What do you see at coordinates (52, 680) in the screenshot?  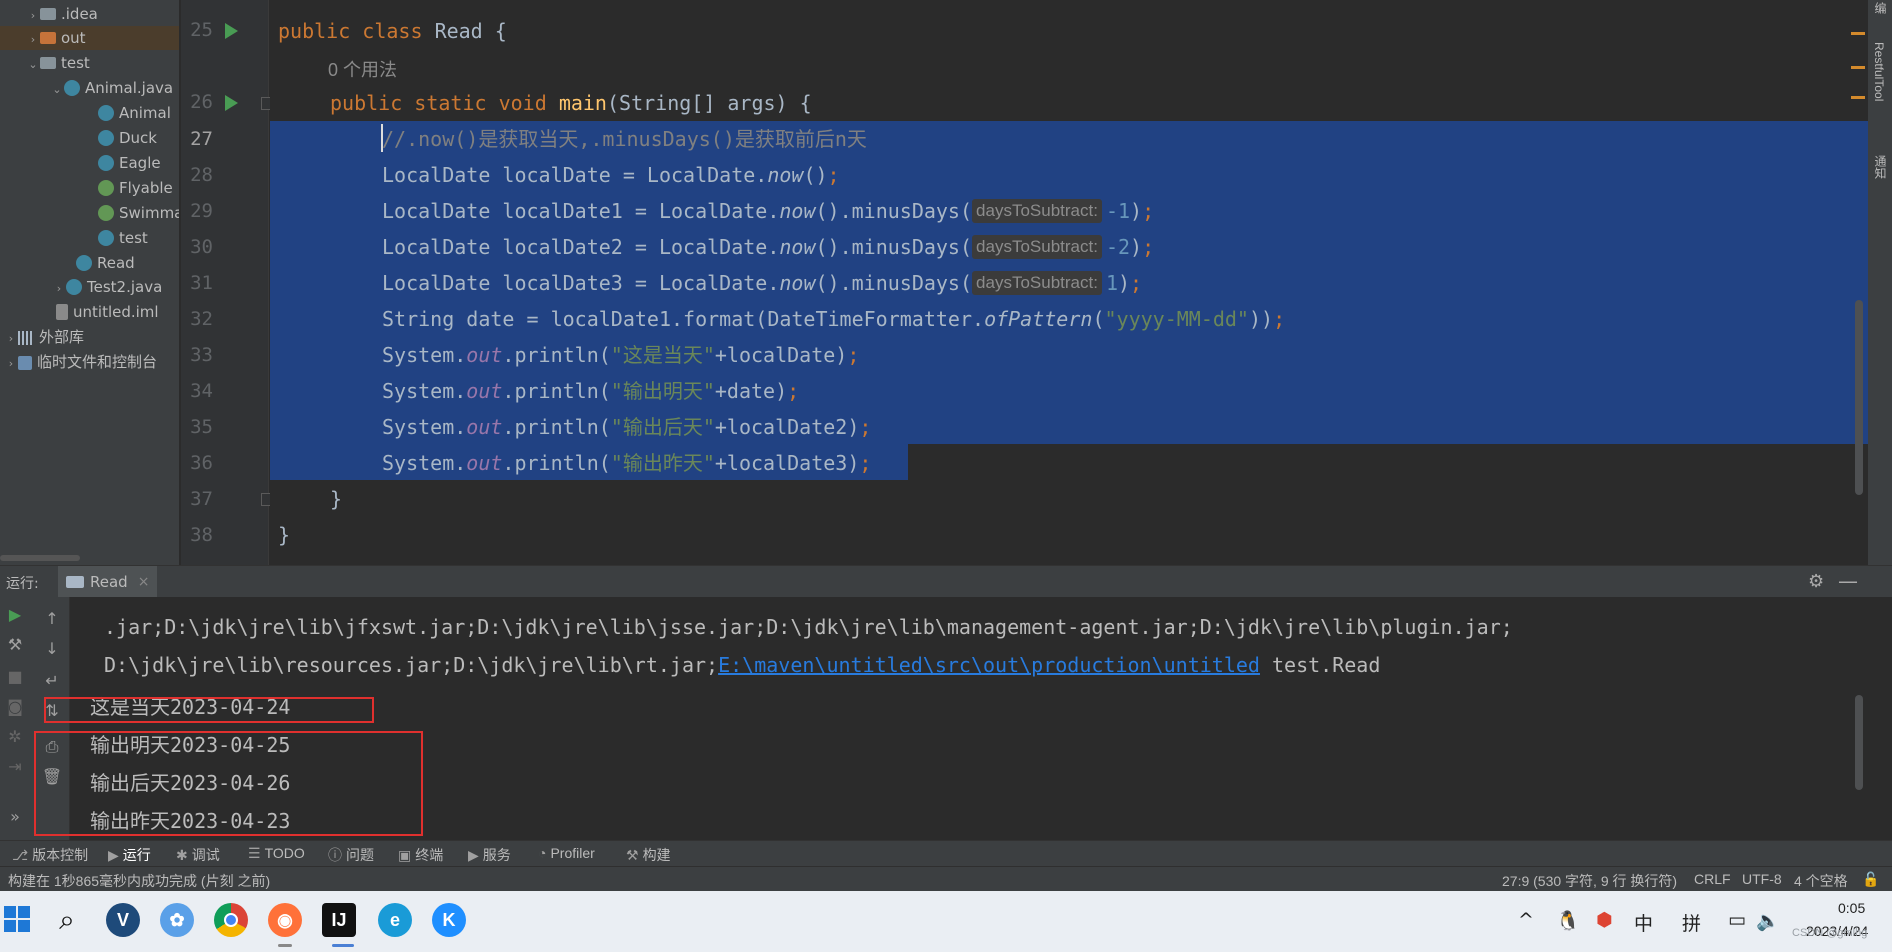 I see `soft-wrap-icon: ↵` at bounding box center [52, 680].